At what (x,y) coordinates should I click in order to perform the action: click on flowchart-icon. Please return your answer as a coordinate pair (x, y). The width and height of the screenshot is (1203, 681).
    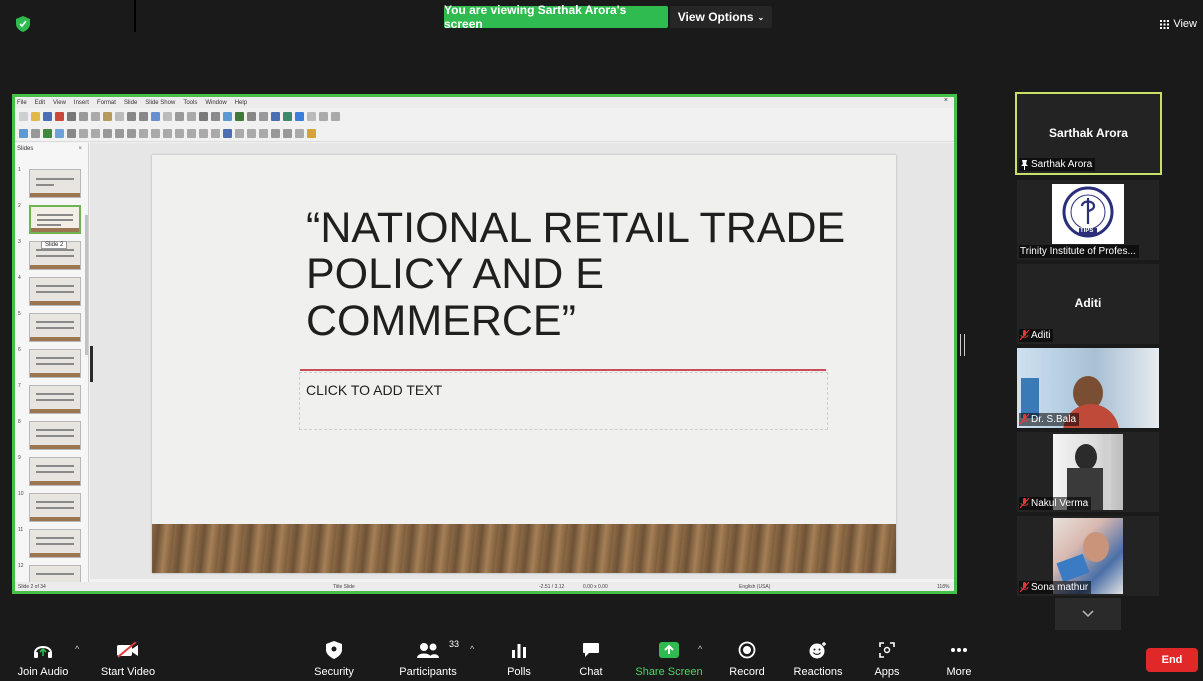
    Looking at the image, I should click on (179, 133).